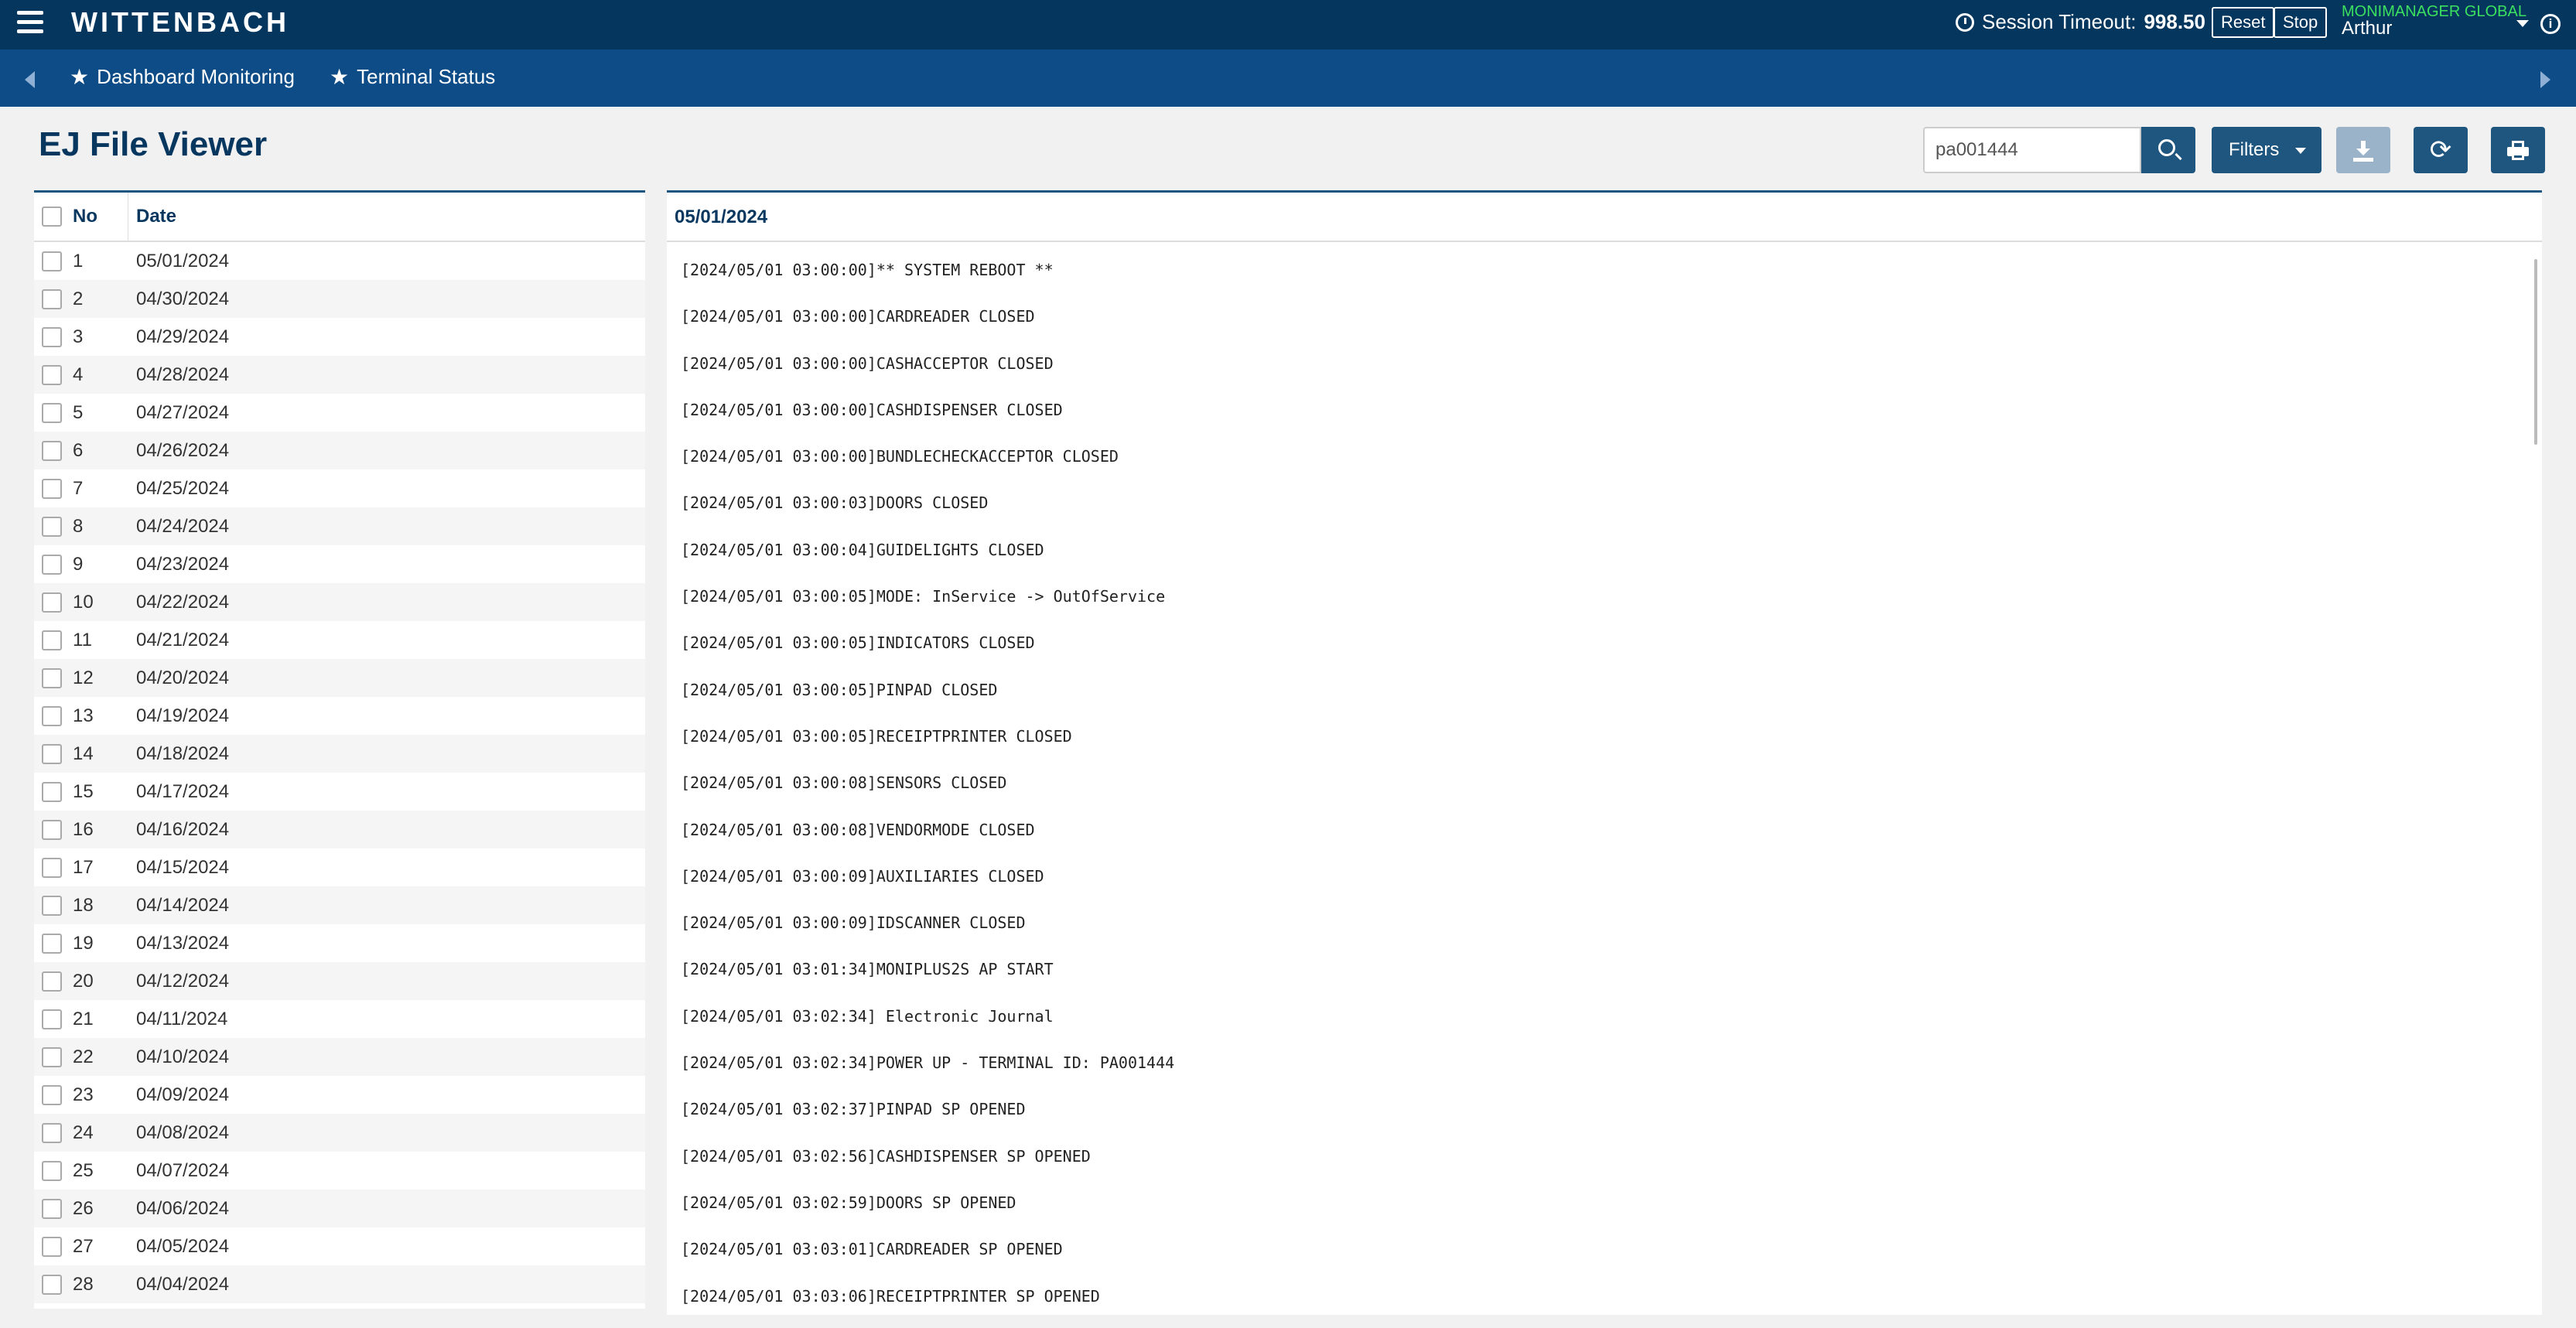 The height and width of the screenshot is (1328, 2576). I want to click on row-date: 04/10/2024, so click(178, 1057).